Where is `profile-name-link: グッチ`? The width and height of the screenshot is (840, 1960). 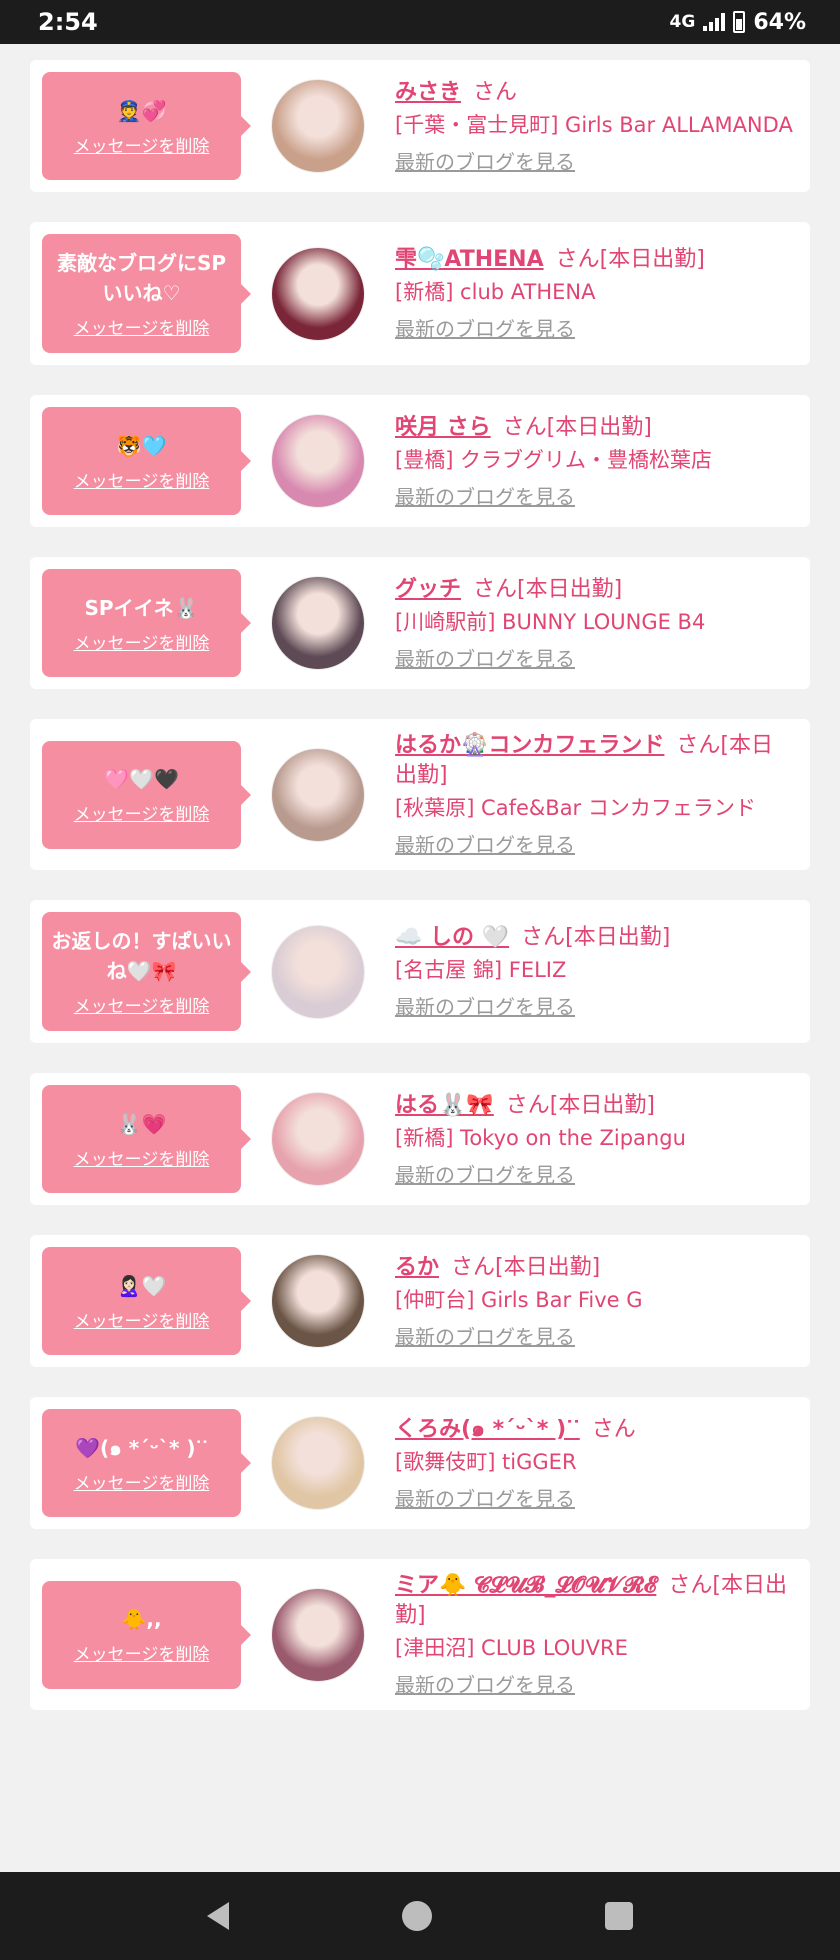 profile-name-link: グッチ is located at coordinates (428, 589).